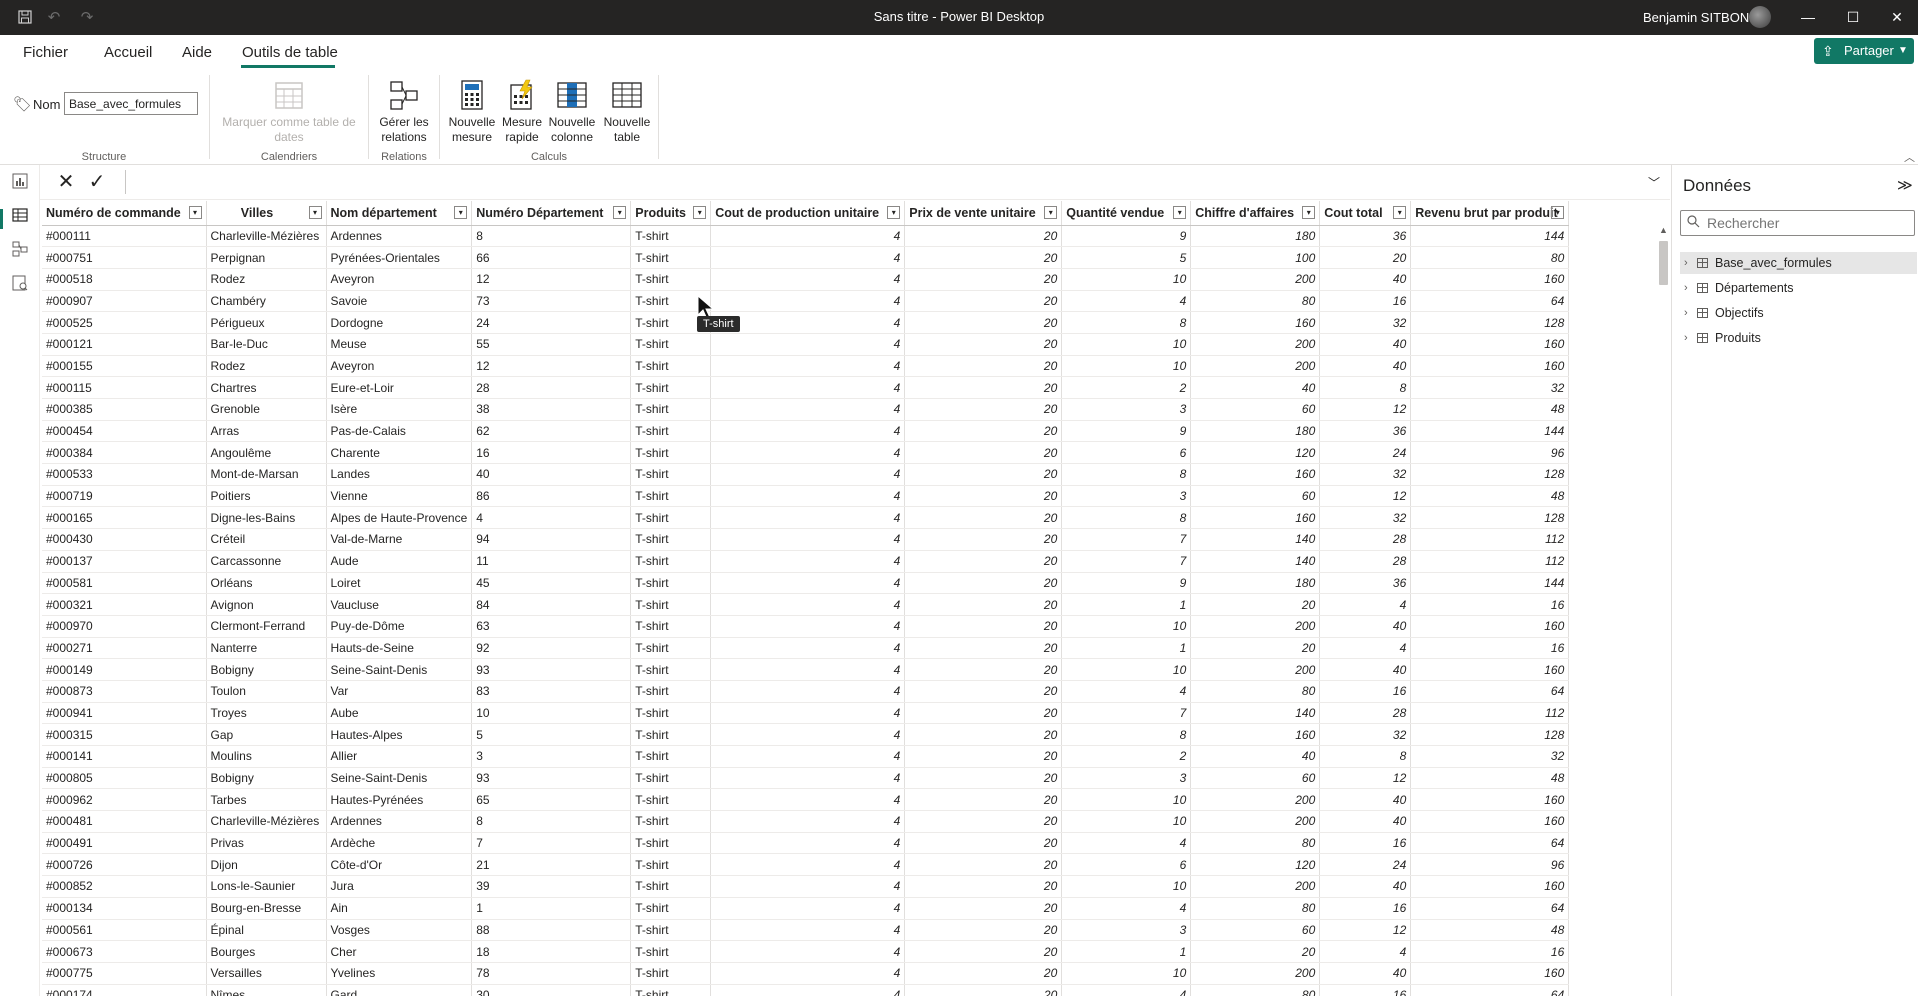  Describe the element at coordinates (124, 778) in the screenshot. I see `table-cell: #000805` at that location.